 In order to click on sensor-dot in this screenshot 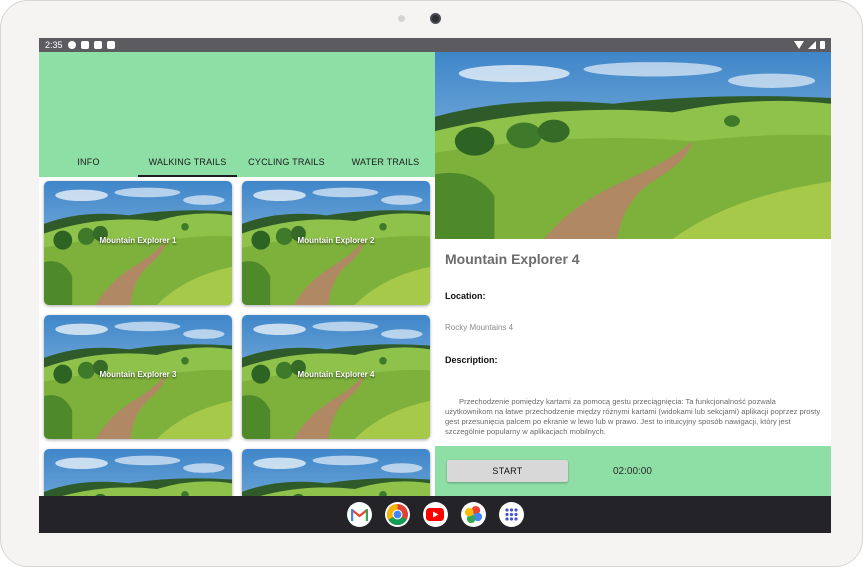, I will do `click(401, 18)`.